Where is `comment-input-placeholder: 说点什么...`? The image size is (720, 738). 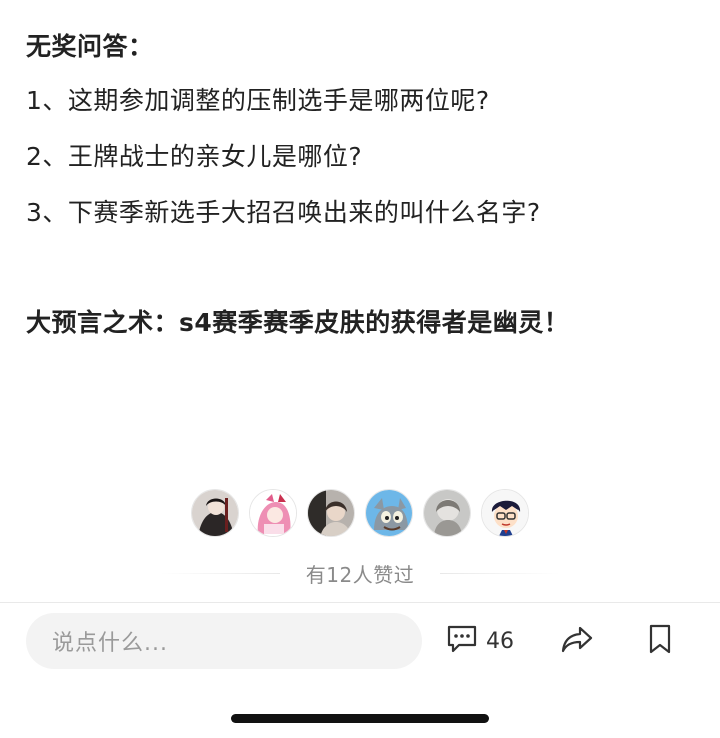 comment-input-placeholder: 说点什么... is located at coordinates (110, 643).